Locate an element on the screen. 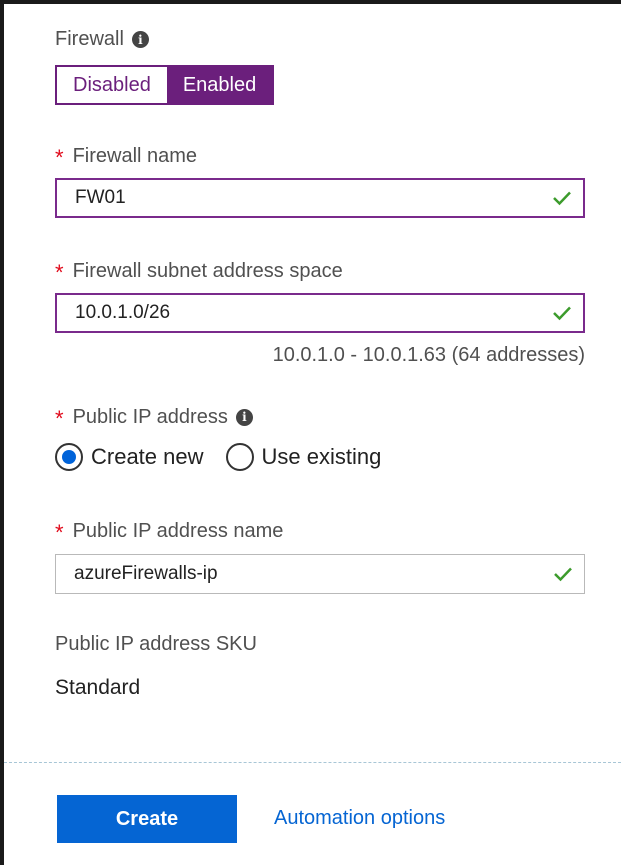  create-button: Create is located at coordinates (147, 819).